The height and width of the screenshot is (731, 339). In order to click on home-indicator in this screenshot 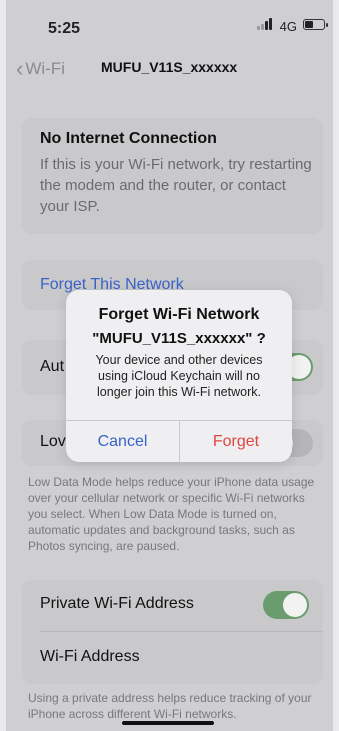, I will do `click(168, 723)`.